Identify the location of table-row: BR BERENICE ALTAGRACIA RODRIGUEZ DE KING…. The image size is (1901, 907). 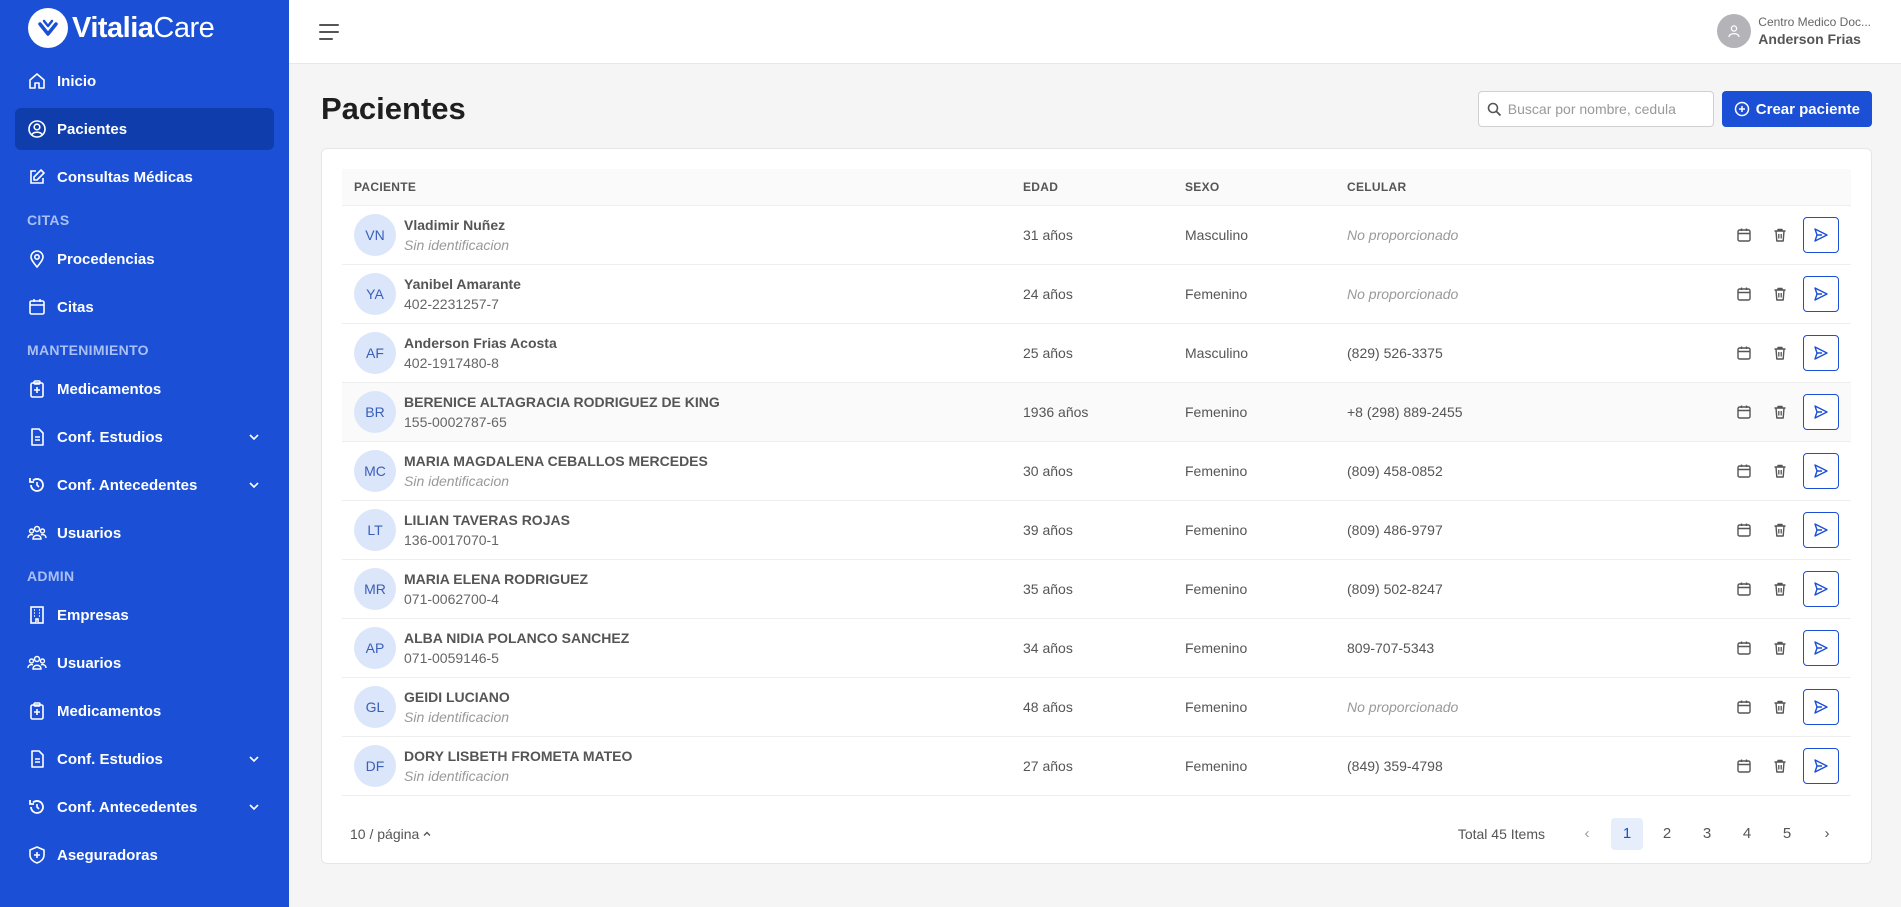
(1096, 411).